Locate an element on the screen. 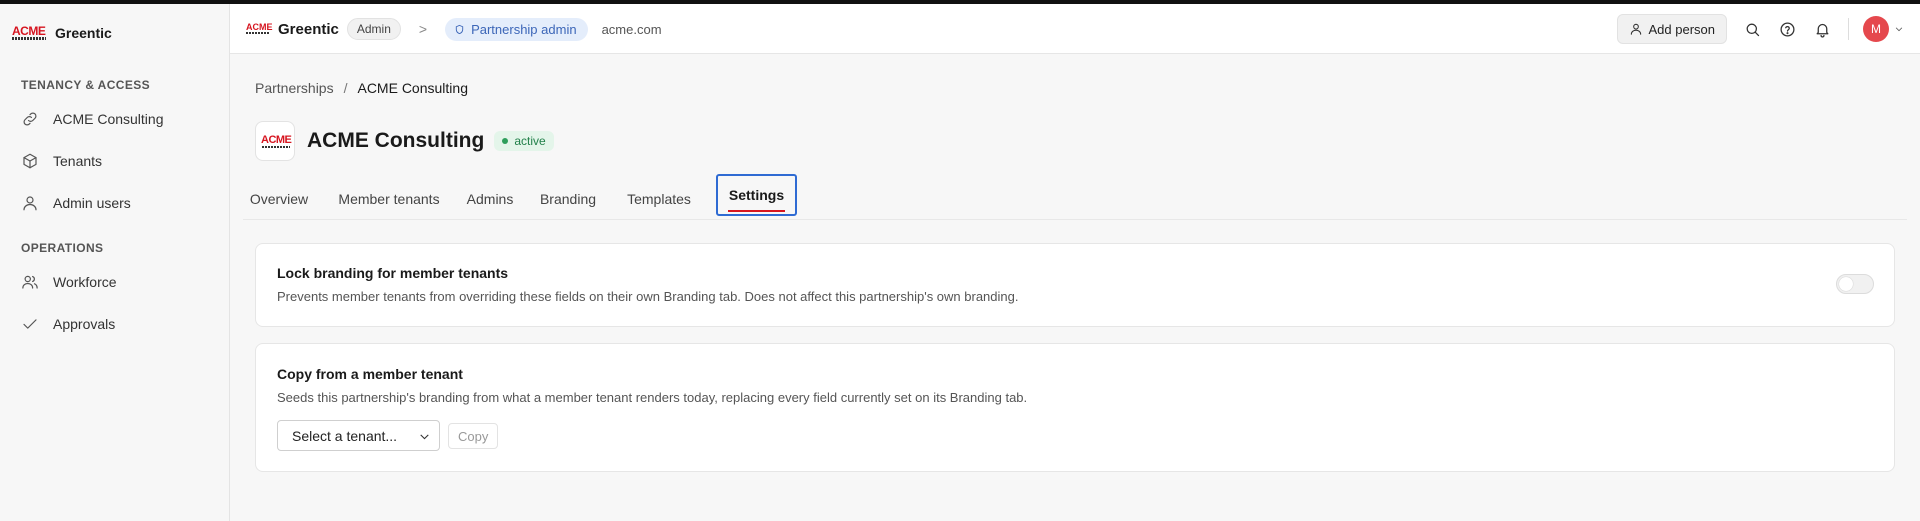 Image resolution: width=1920 pixels, height=521 pixels. tab-templates: Templates is located at coordinates (659, 198).